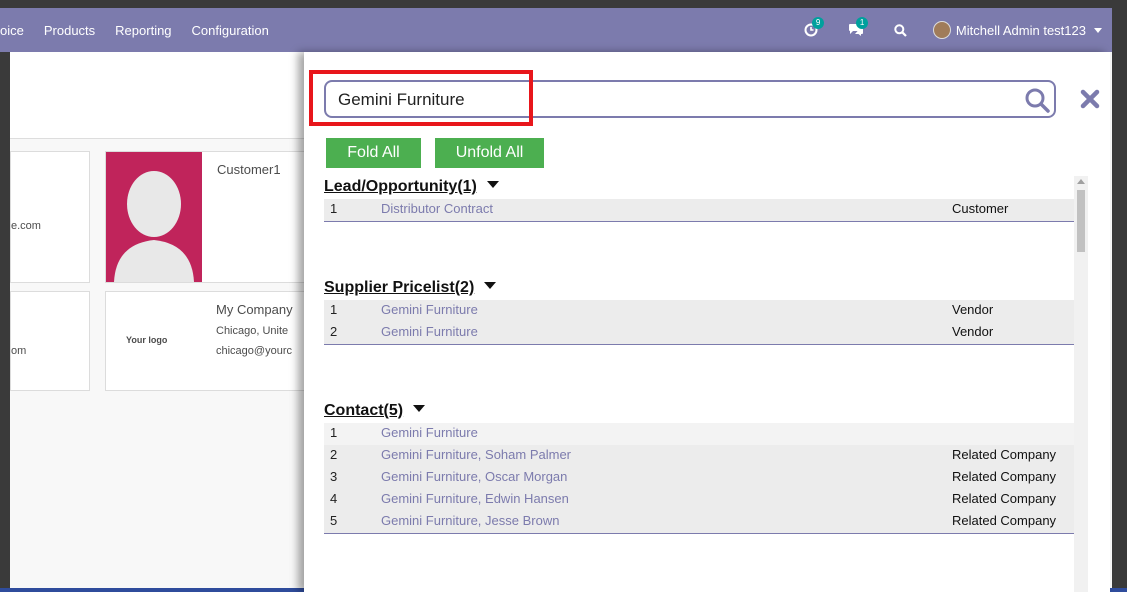 Image resolution: width=1127 pixels, height=592 pixels. I want to click on navbar-systray: 9 1 Mitchell Admin test123, so click(947, 30).